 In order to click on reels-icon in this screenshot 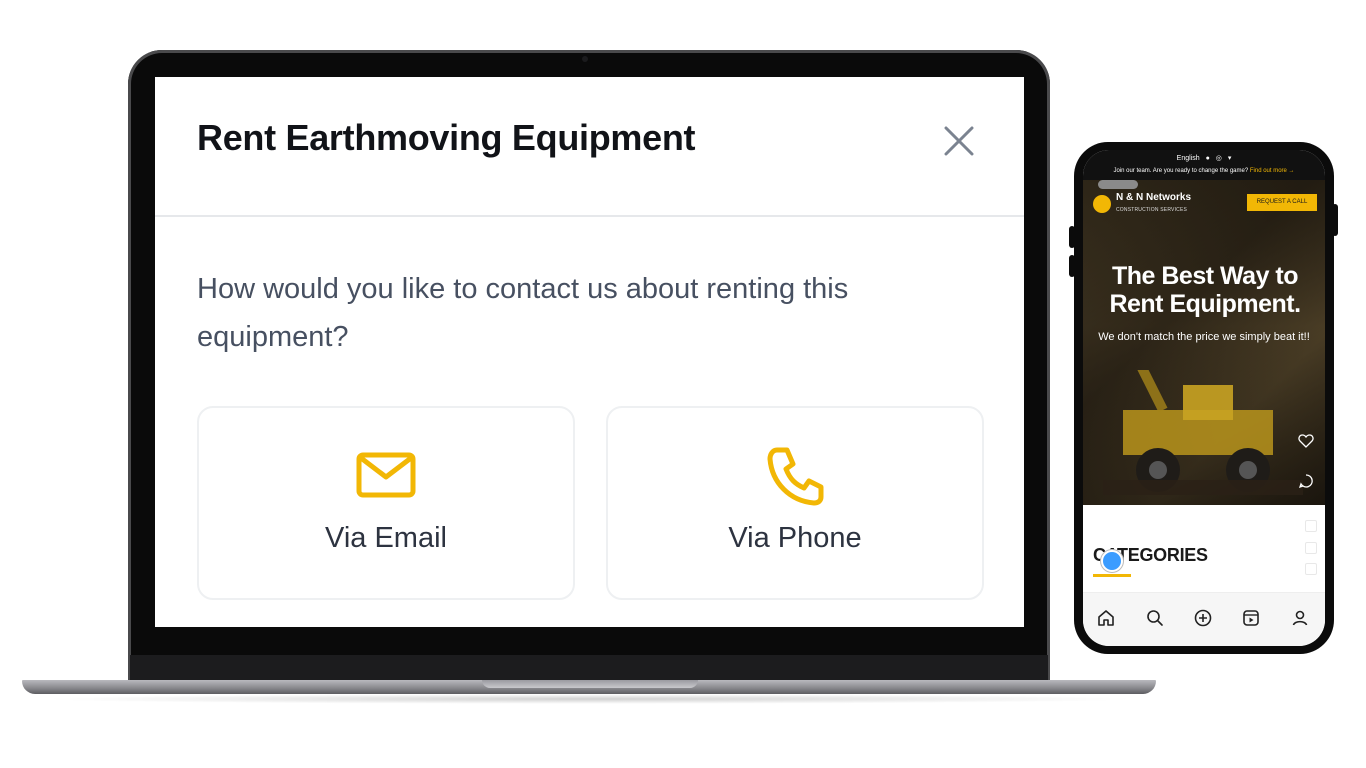, I will do `click(1251, 618)`.